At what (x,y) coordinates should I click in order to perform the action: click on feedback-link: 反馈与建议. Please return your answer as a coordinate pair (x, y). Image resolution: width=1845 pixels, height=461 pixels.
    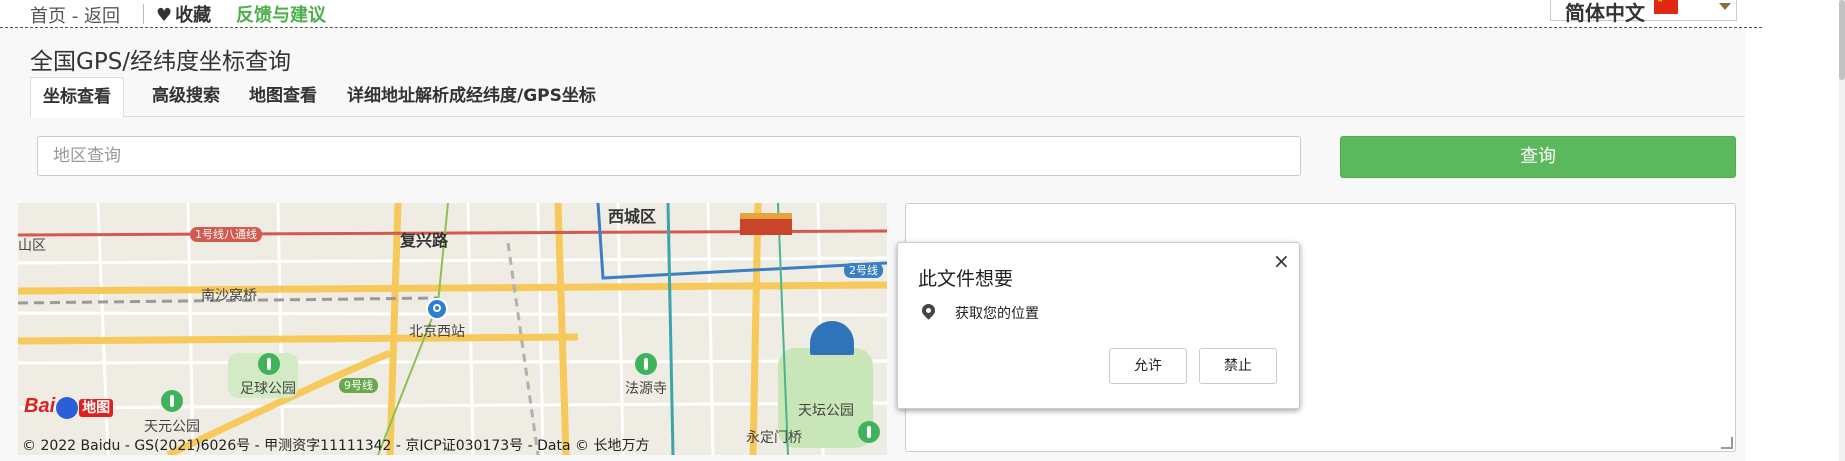
    Looking at the image, I should click on (281, 14).